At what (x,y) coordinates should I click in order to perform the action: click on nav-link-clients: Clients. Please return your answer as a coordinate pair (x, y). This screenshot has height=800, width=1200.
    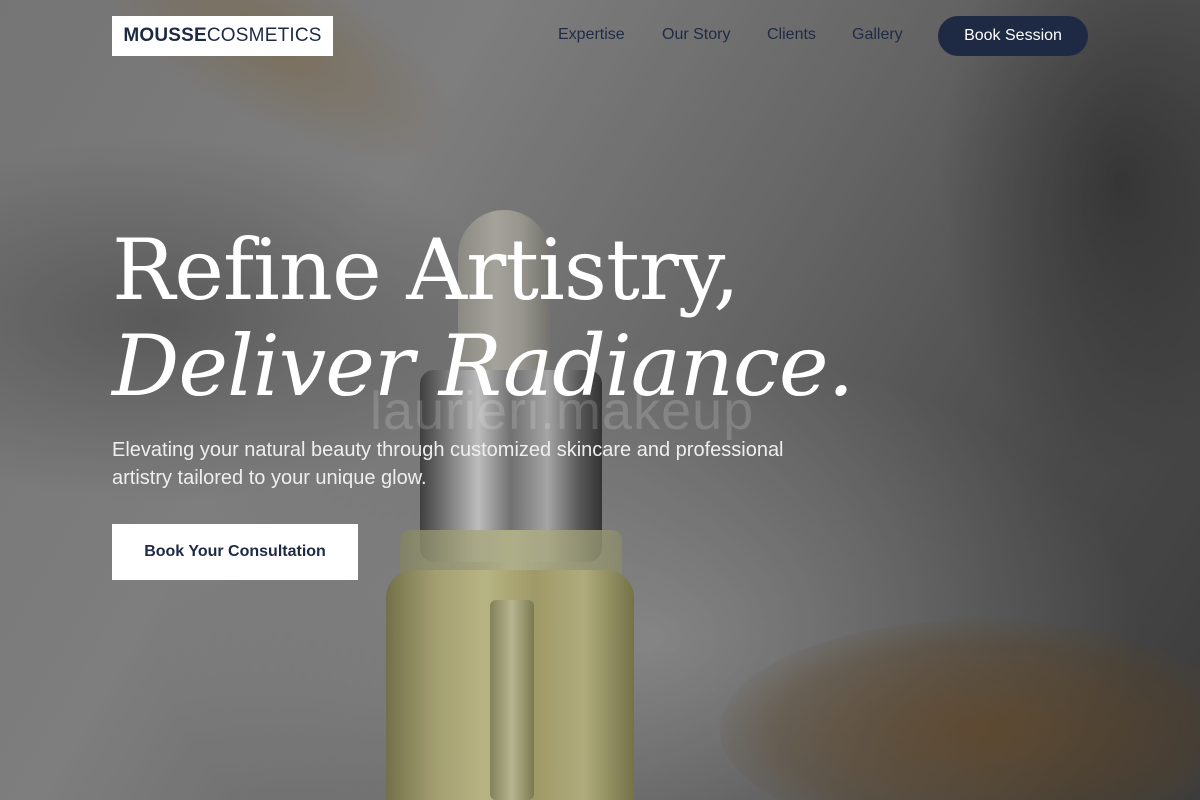
    Looking at the image, I should click on (791, 35).